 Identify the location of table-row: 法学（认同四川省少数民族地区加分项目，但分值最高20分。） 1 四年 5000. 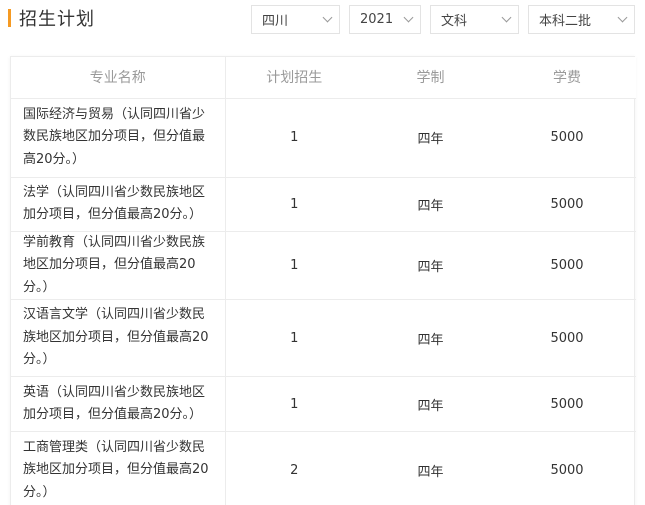
(323, 204).